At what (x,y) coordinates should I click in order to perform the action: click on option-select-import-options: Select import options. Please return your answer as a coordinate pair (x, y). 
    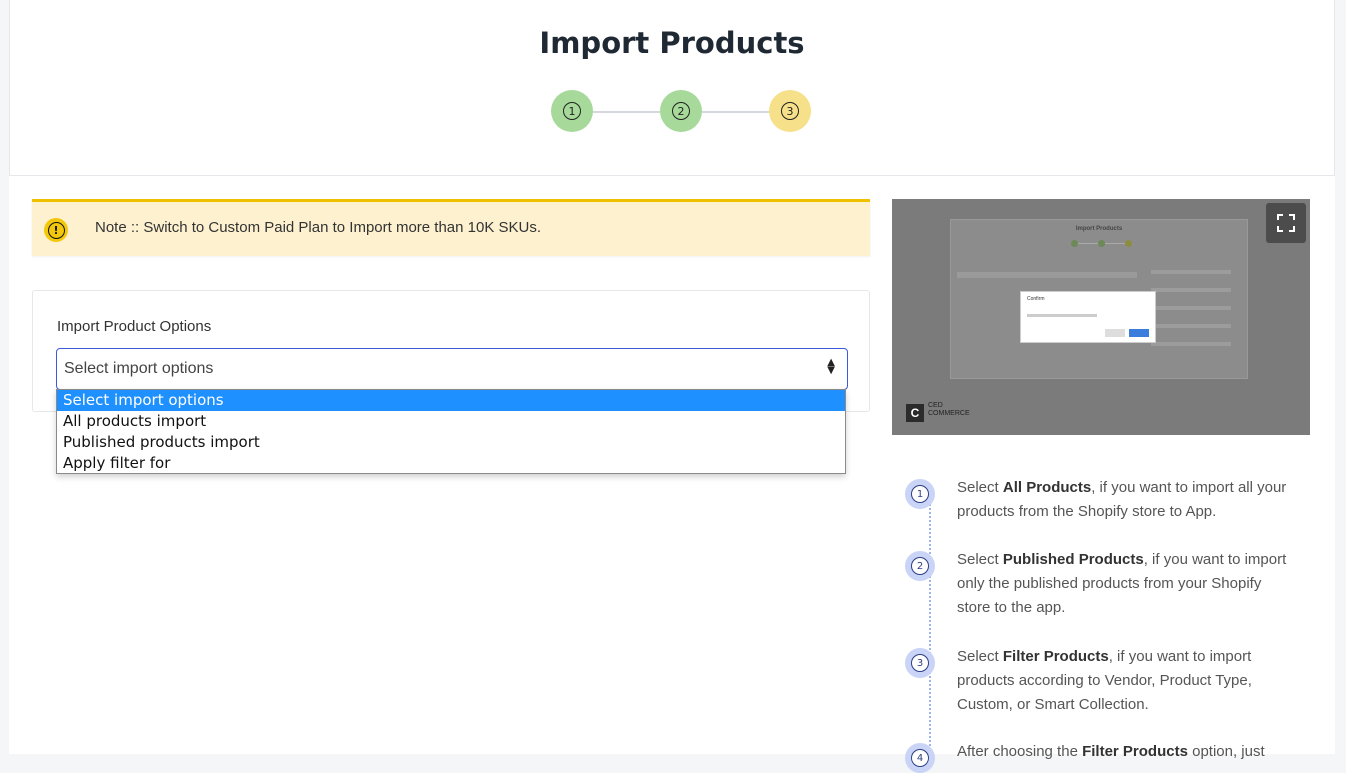
    Looking at the image, I should click on (451, 400).